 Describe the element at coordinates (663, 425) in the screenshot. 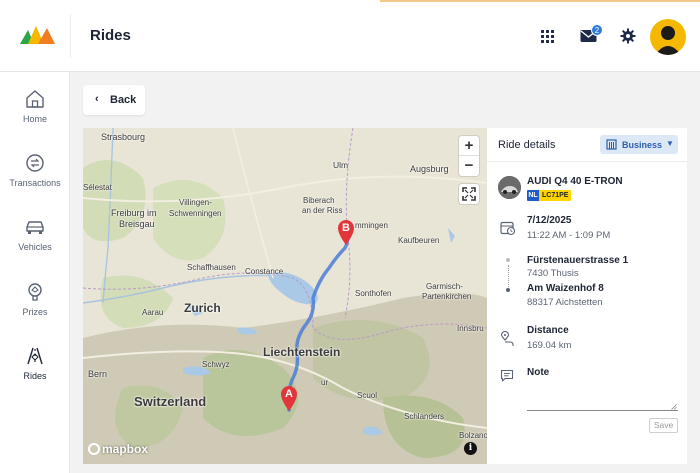

I see `save-button: Save` at that location.